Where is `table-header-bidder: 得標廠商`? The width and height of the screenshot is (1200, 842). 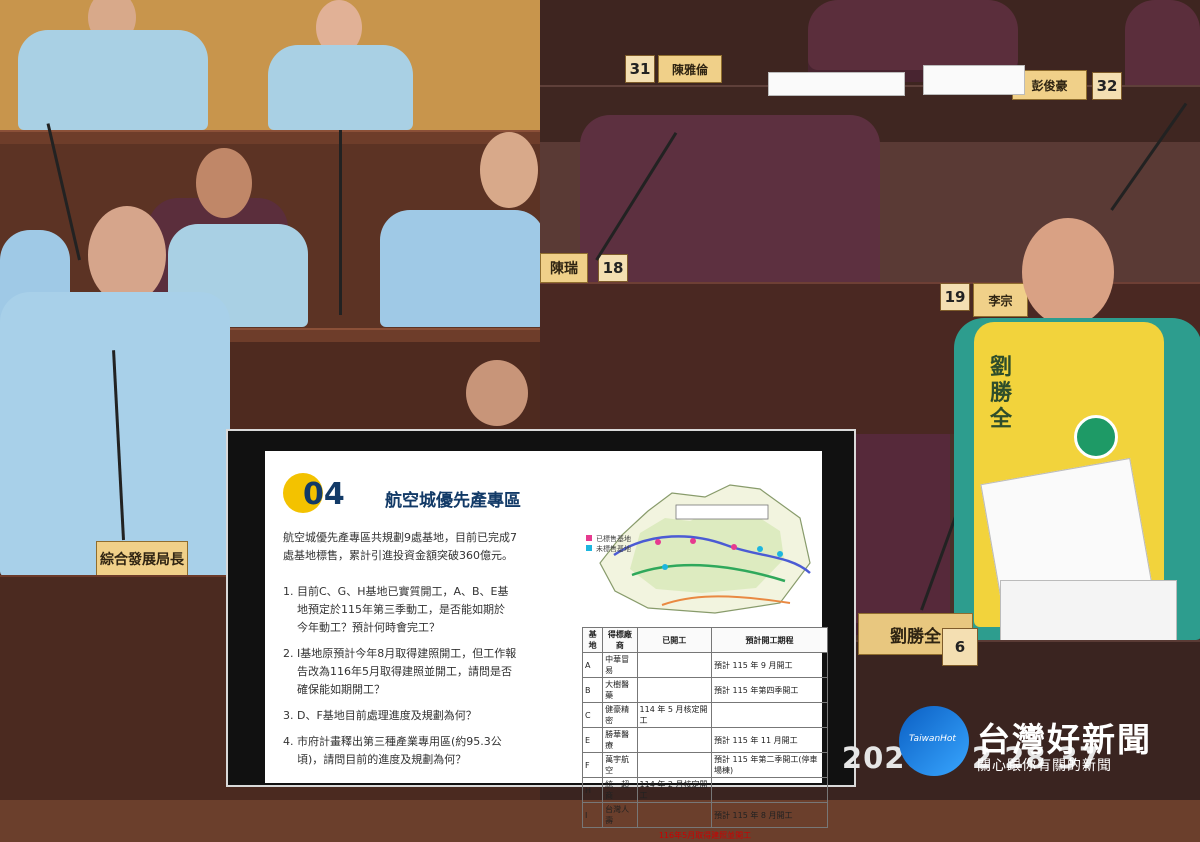 table-header-bidder: 得標廠商 is located at coordinates (620, 640).